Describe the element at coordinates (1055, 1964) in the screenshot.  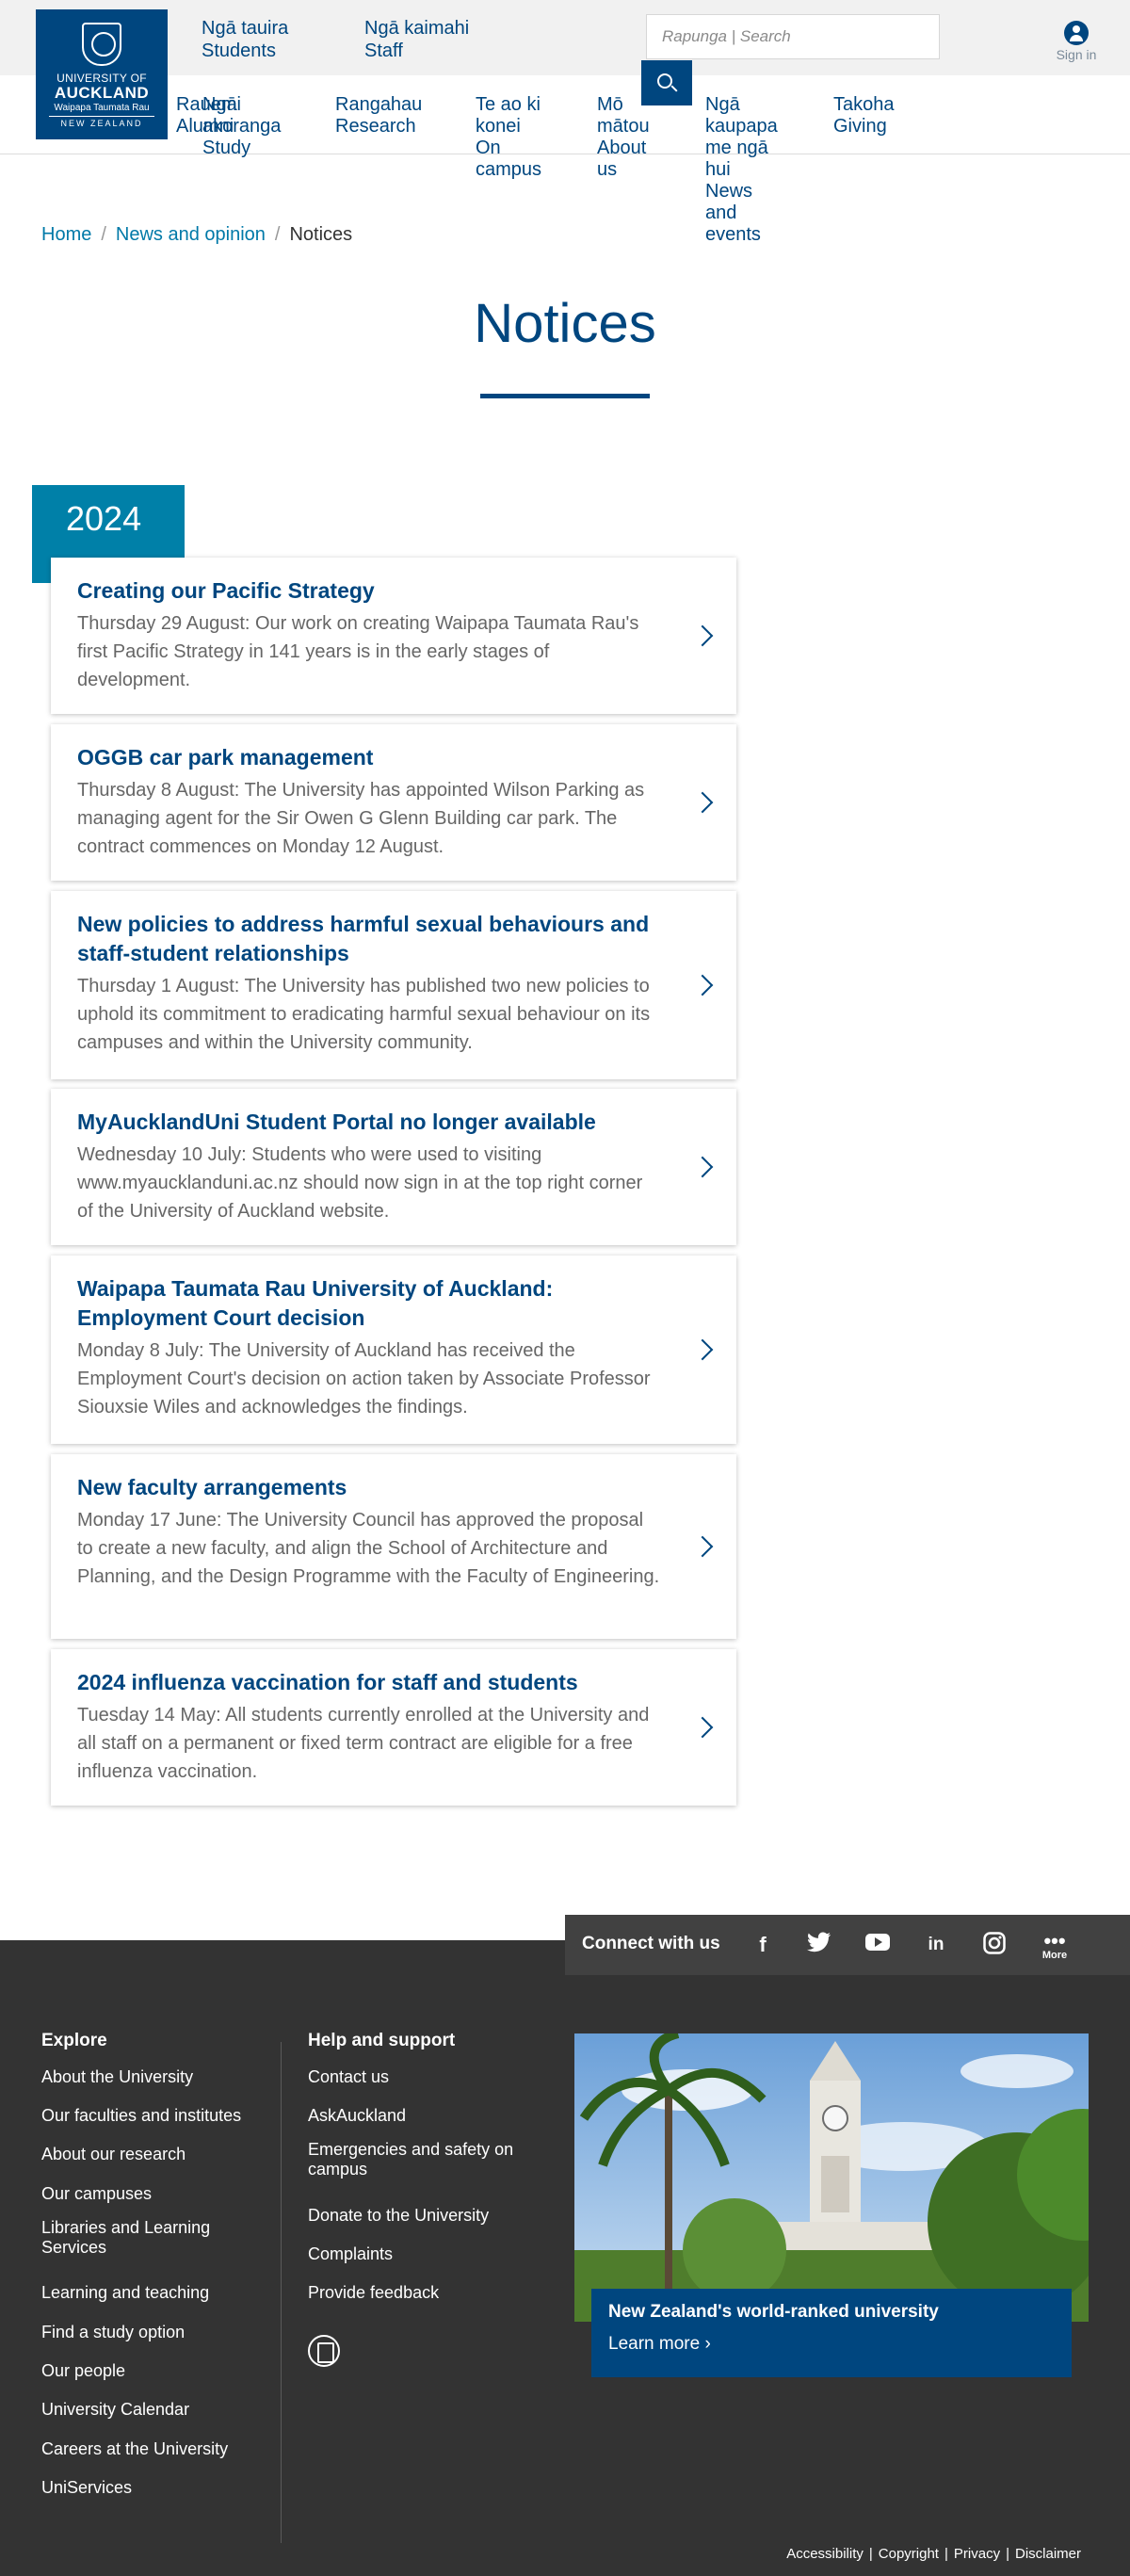
I see `more-label: More` at that location.